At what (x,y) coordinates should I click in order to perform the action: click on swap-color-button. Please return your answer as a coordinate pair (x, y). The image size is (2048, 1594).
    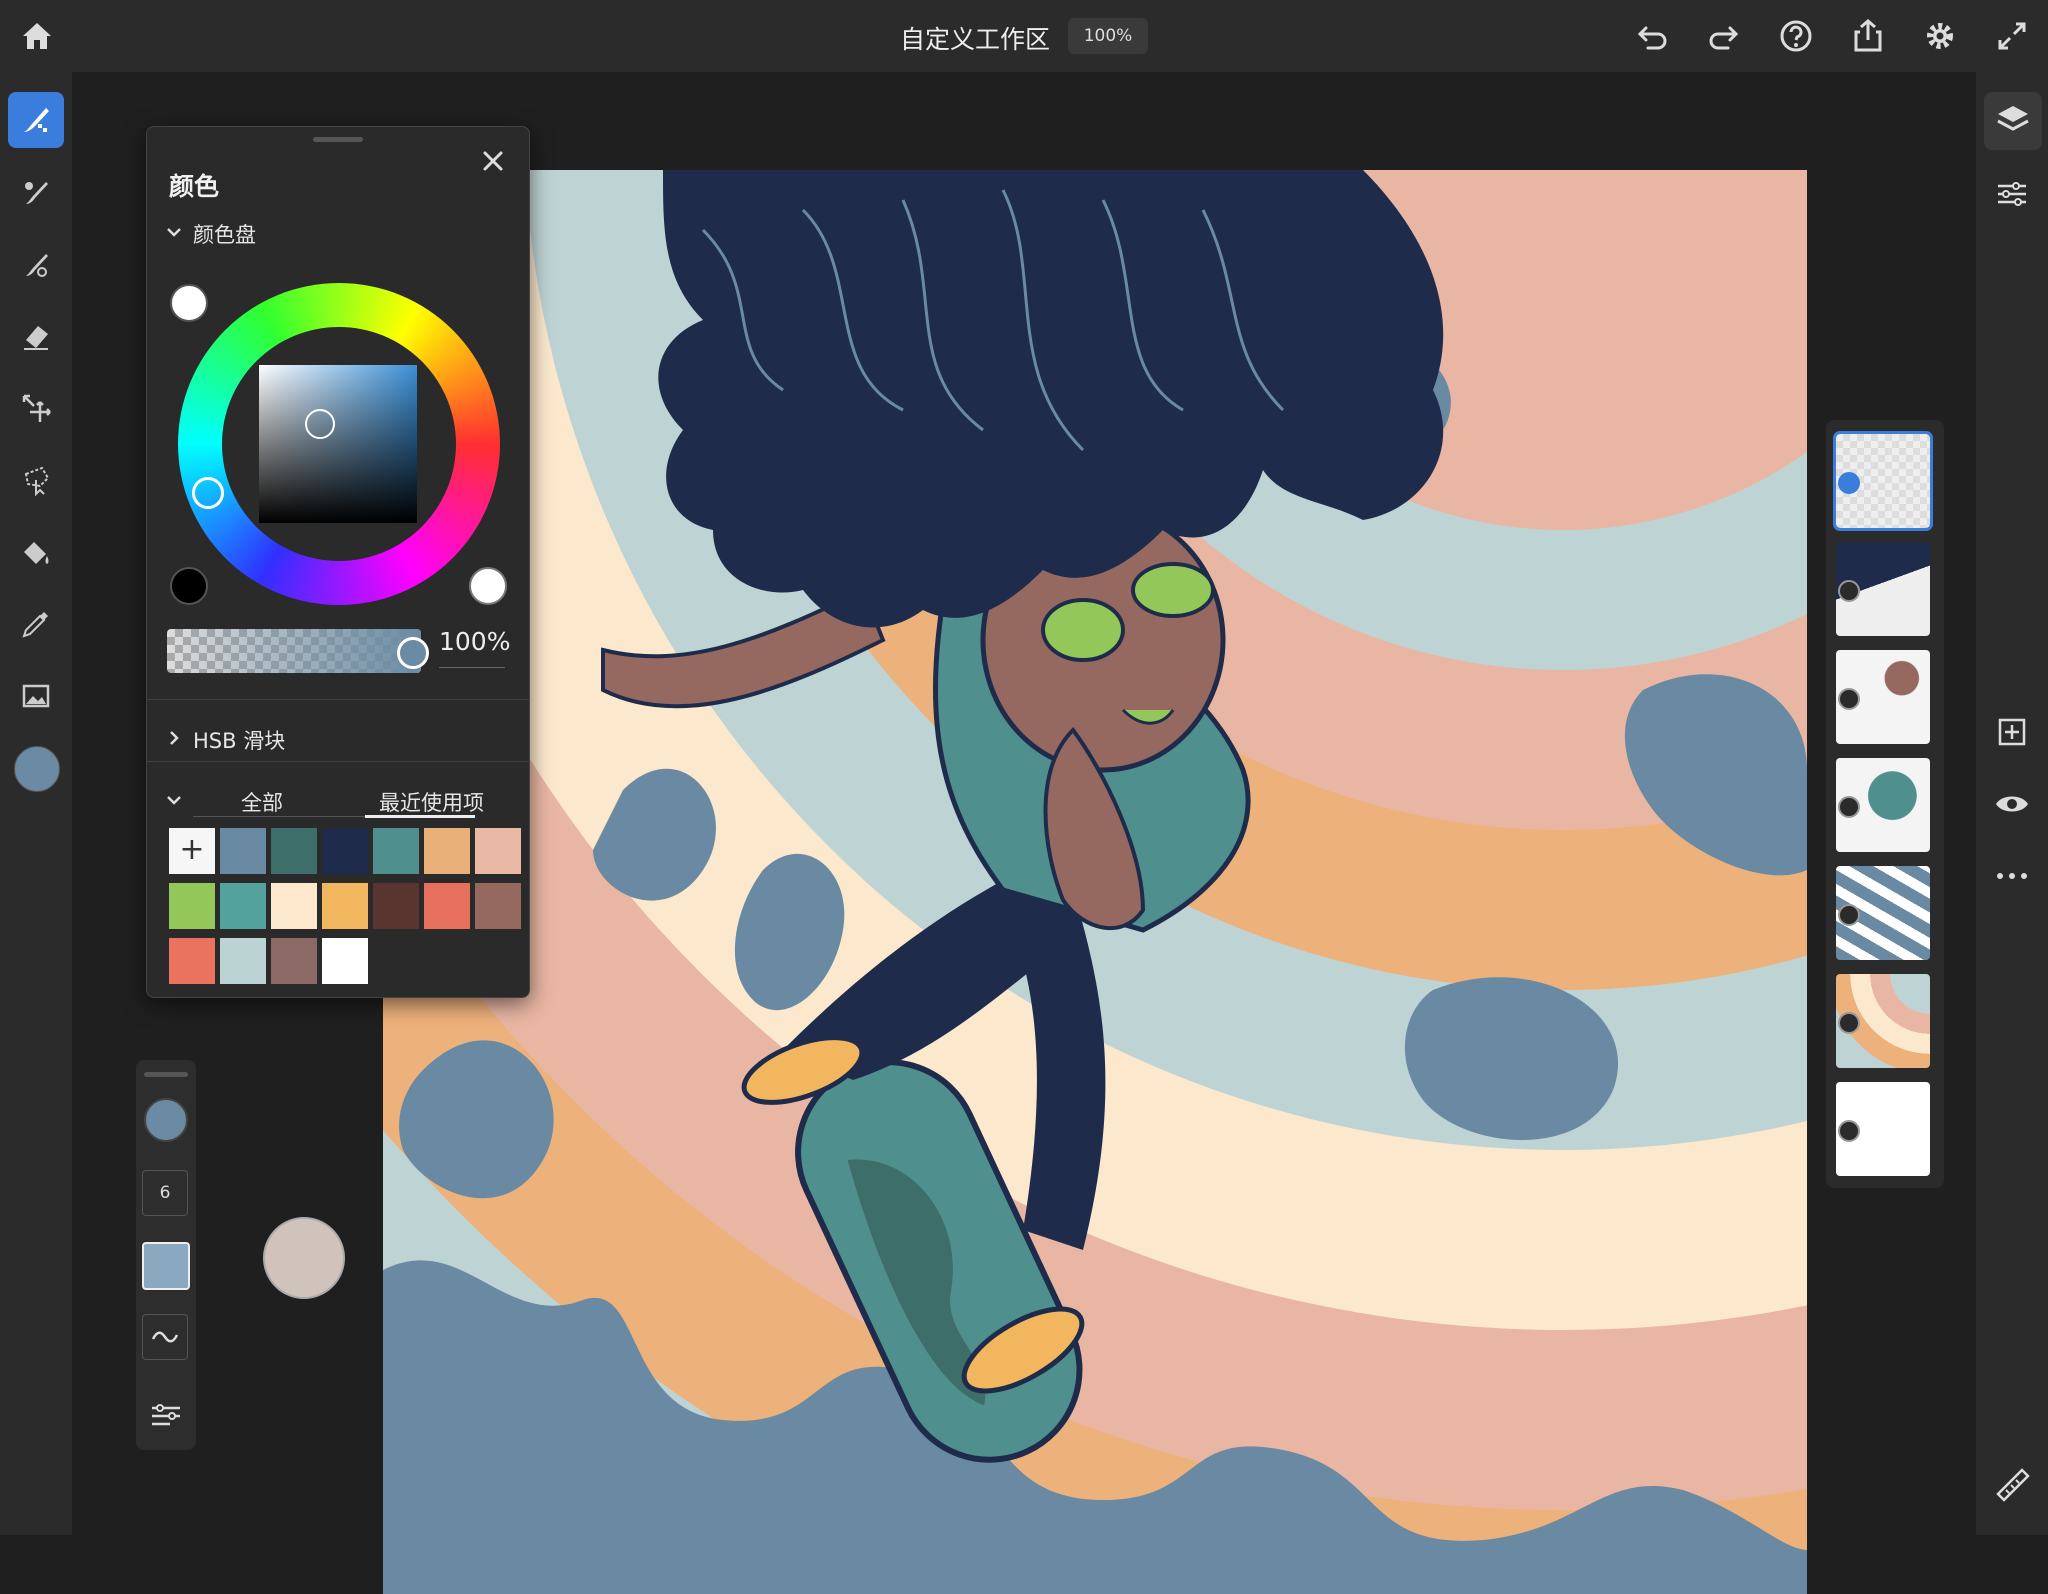
    Looking at the image, I should click on (488, 586).